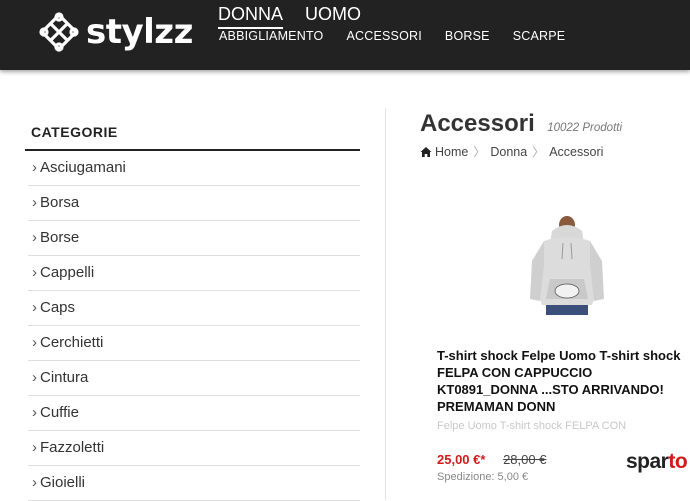  Describe the element at coordinates (72, 342) in the screenshot. I see `category-label: Cerchietti` at that location.